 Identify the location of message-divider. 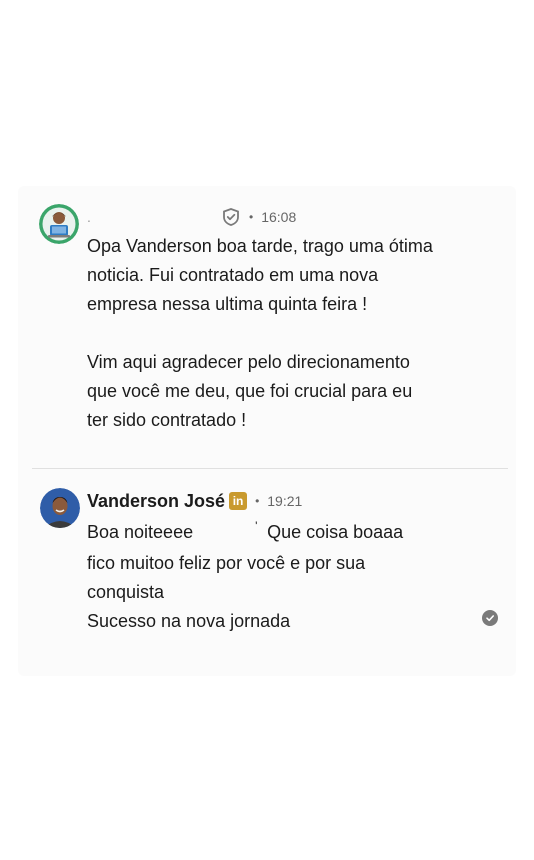
(270, 468).